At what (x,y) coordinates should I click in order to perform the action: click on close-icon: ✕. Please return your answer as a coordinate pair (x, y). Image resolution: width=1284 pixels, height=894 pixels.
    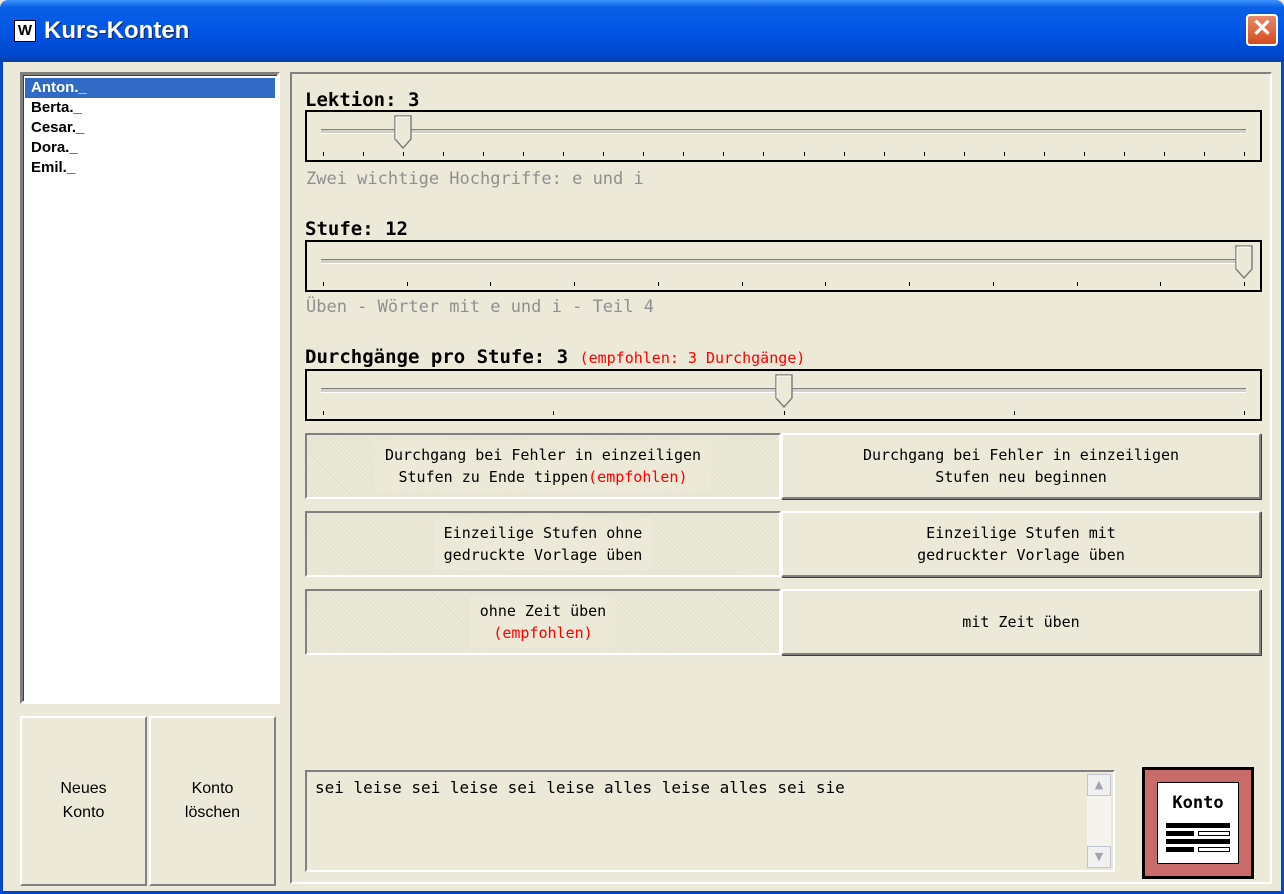
    Looking at the image, I should click on (1262, 28).